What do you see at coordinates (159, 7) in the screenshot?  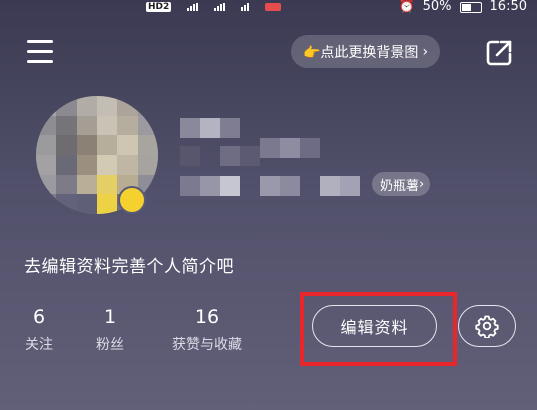 I see `hd-badge: HD2` at bounding box center [159, 7].